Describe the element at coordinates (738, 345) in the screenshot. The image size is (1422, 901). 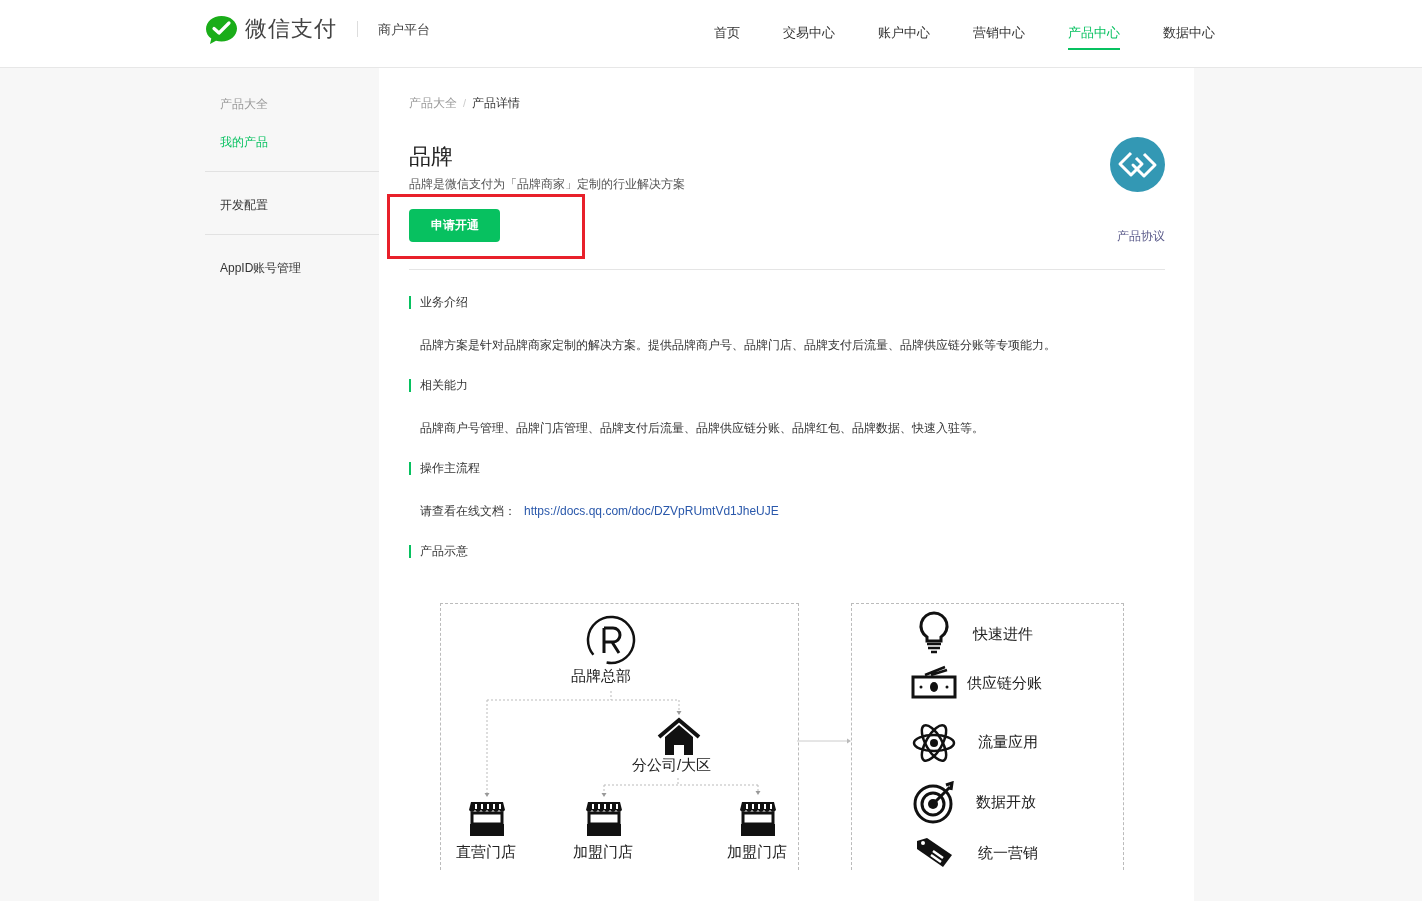
I see `section-text: 品牌方案是针对品牌商家定制的解决方案。提供品牌商户号、品牌门店、品牌支付后流量、品牌供应链分账等专项能力。` at that location.